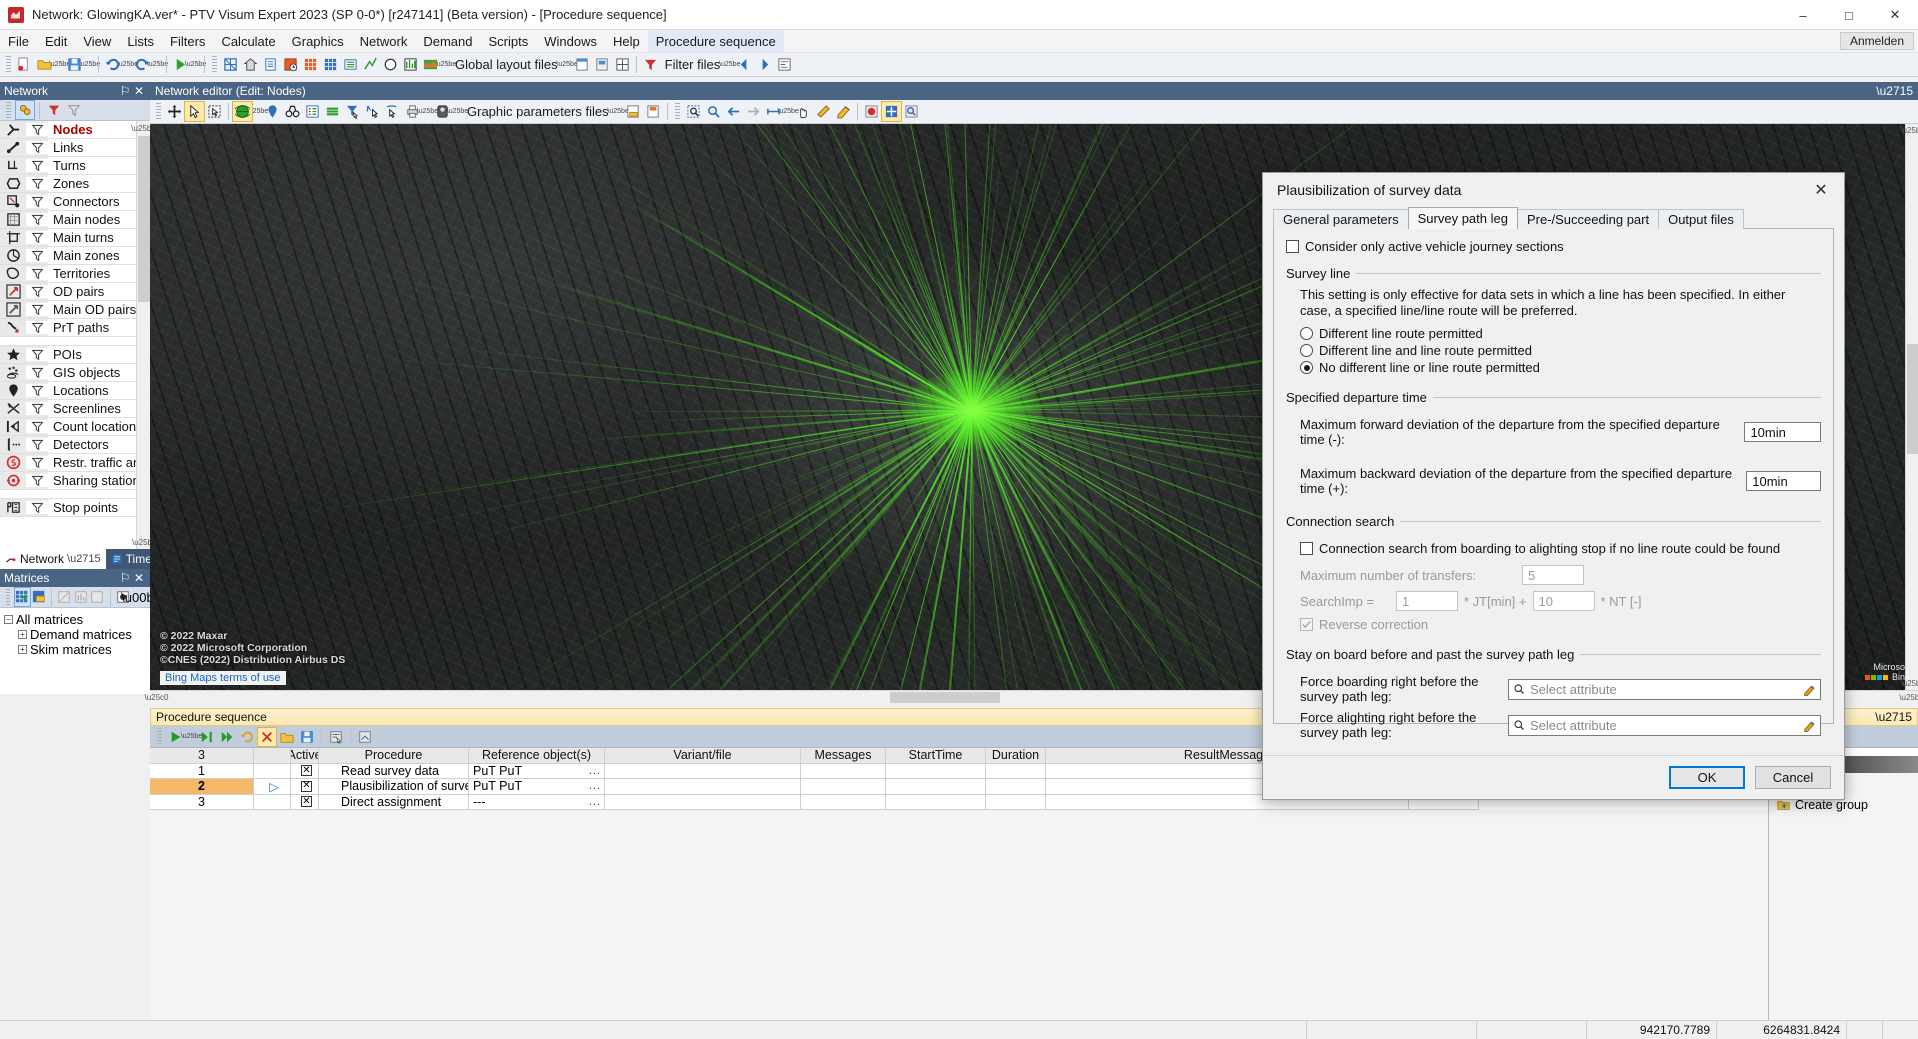 The width and height of the screenshot is (1918, 1039). Describe the element at coordinates (1803, 15) in the screenshot. I see `minimize-button: –` at that location.